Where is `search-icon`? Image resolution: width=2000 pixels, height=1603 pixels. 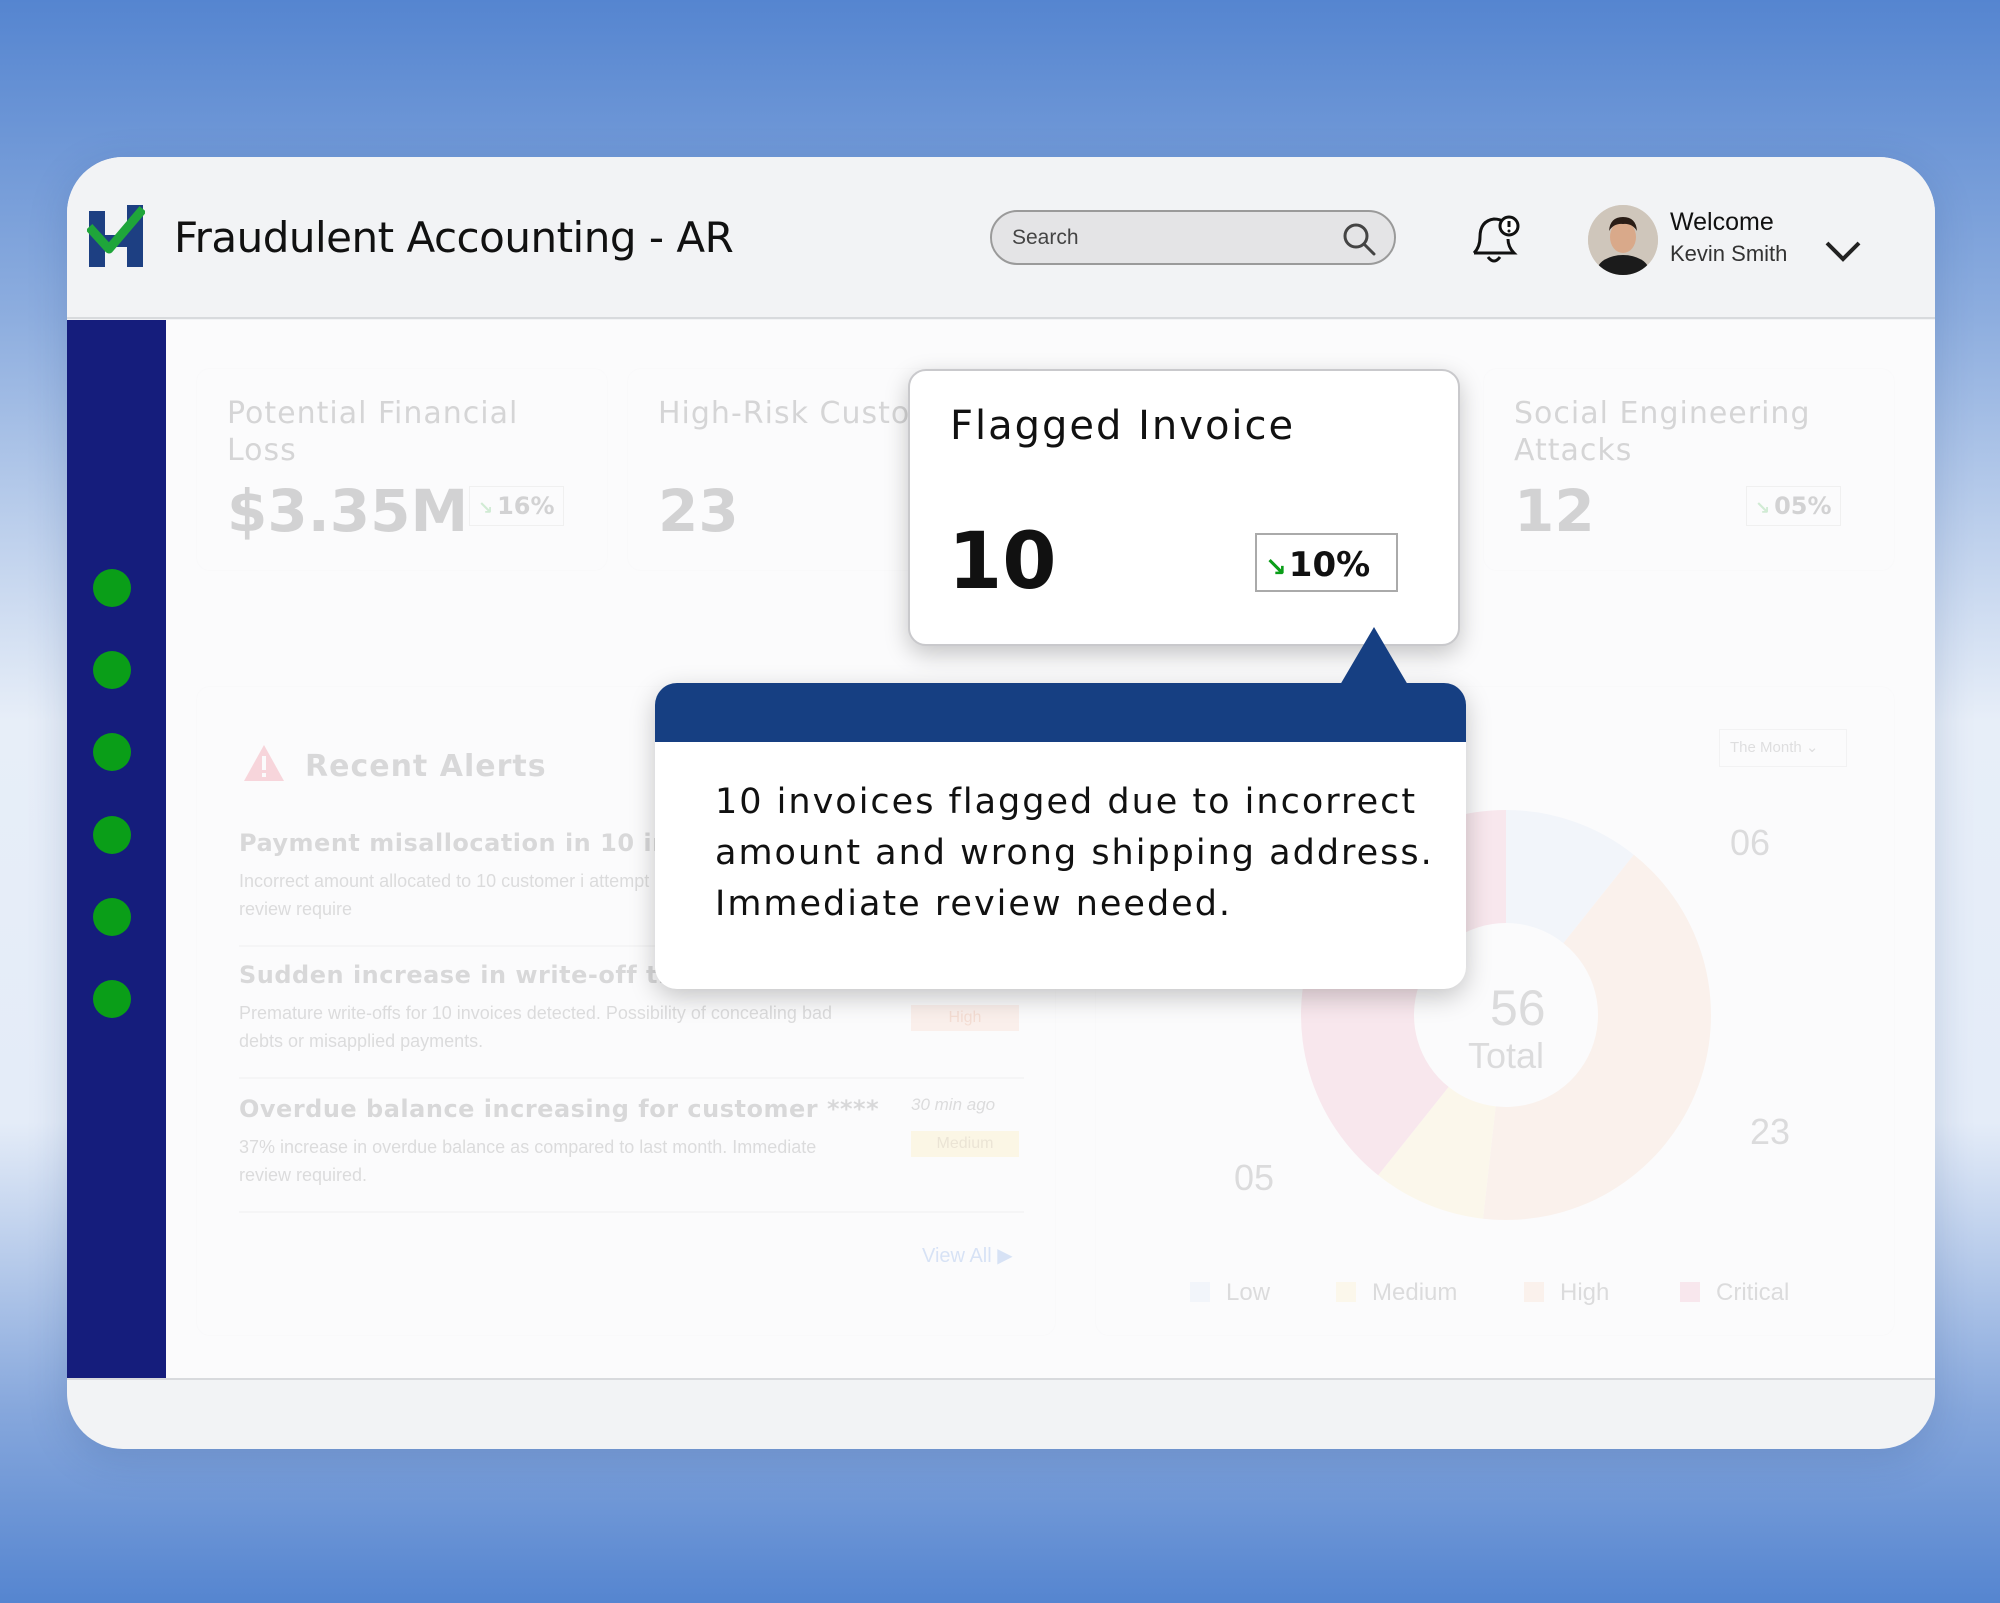
search-icon is located at coordinates (1359, 239).